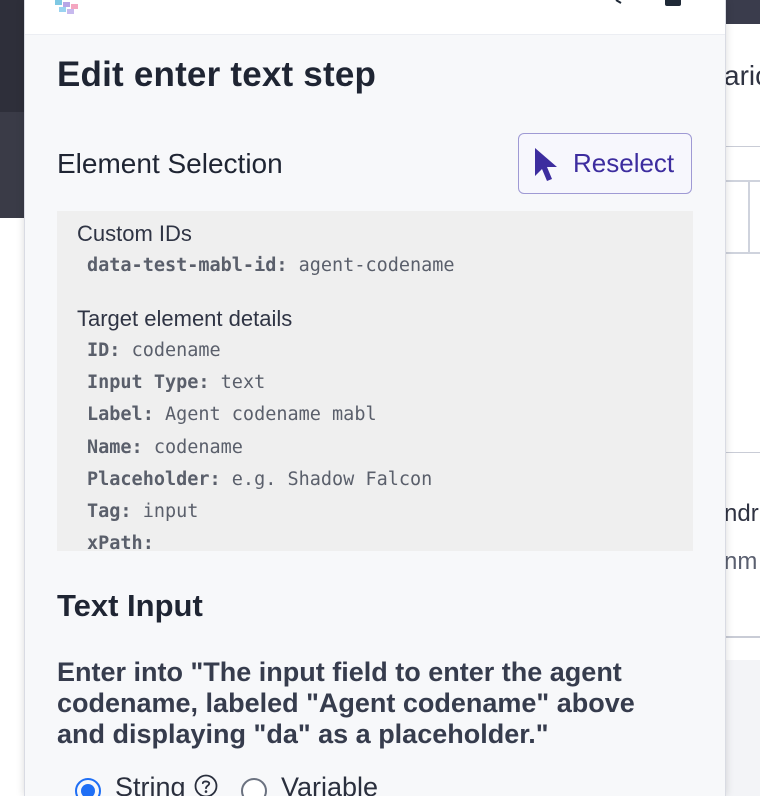 Image resolution: width=760 pixels, height=796 pixels. Describe the element at coordinates (150, 784) in the screenshot. I see `string-radio-label: String` at that location.